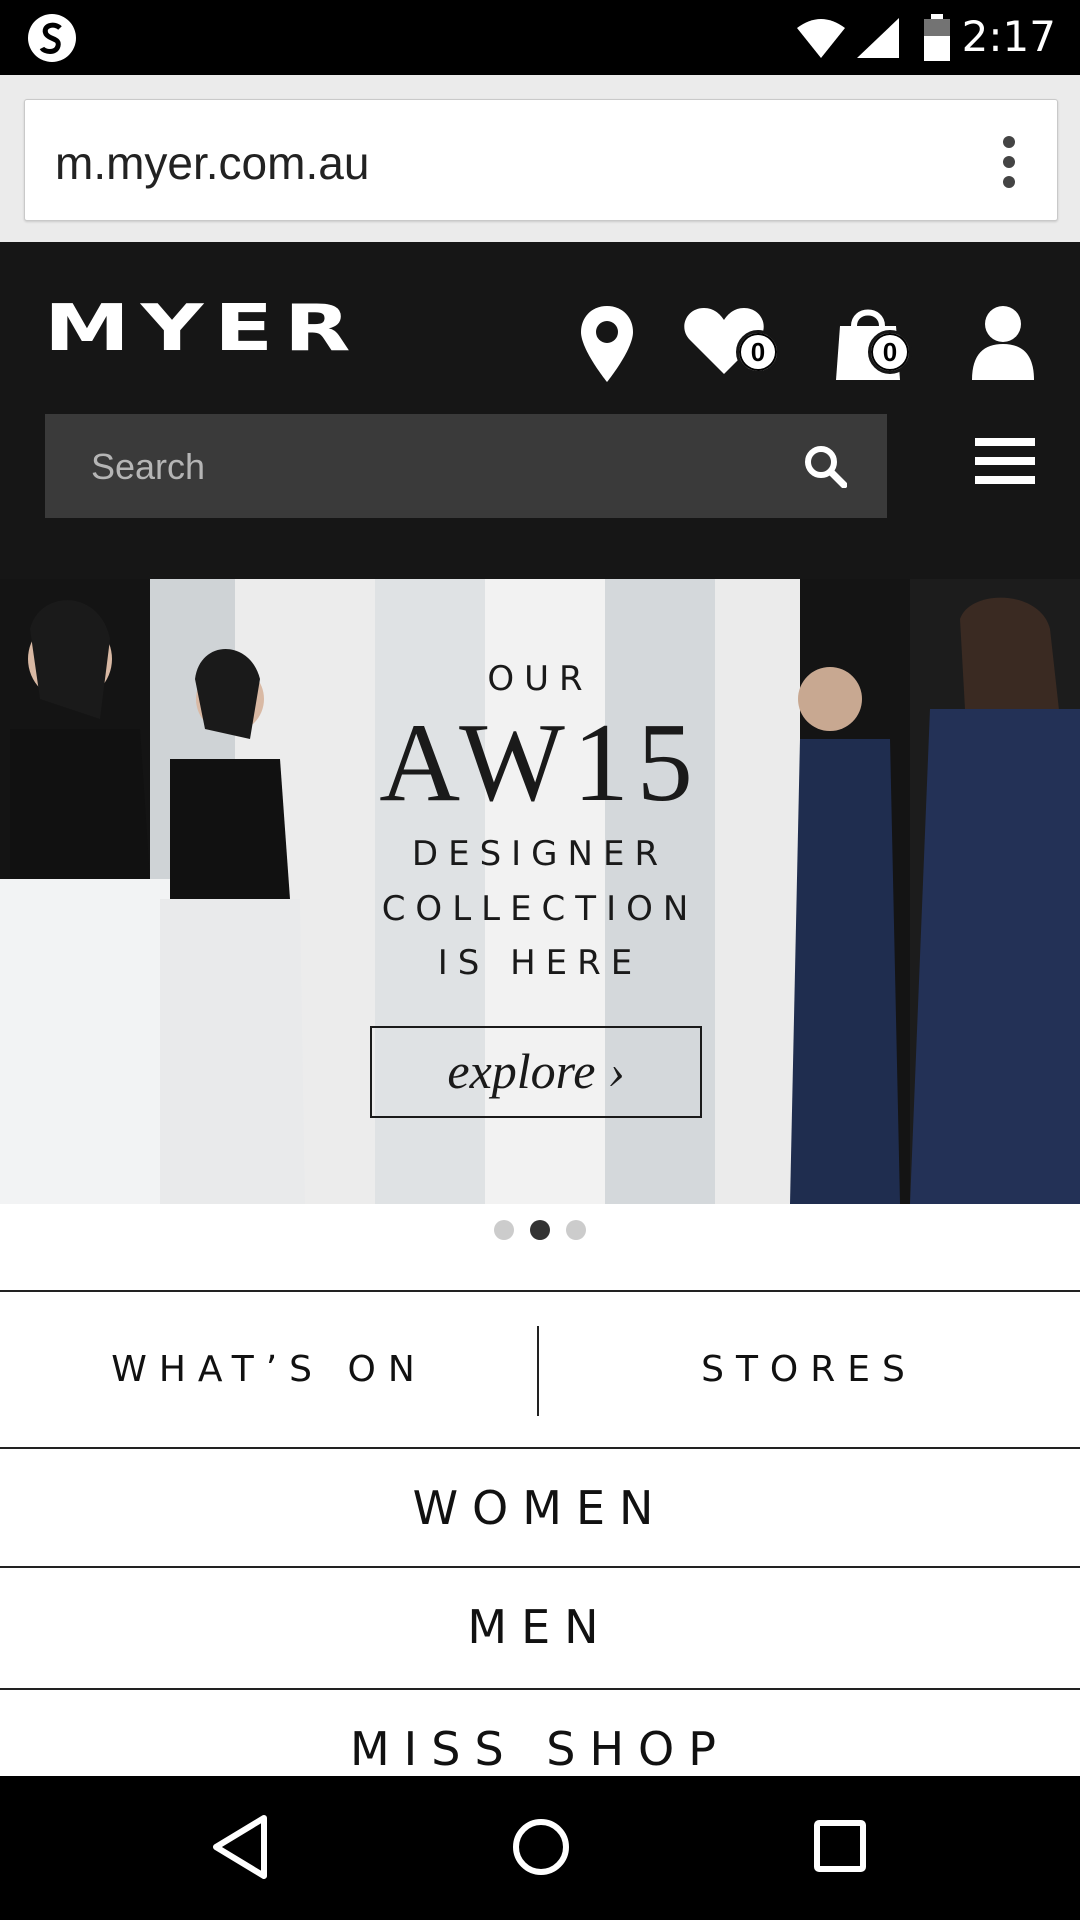  I want to click on system-navigation-bar, so click(540, 1848).